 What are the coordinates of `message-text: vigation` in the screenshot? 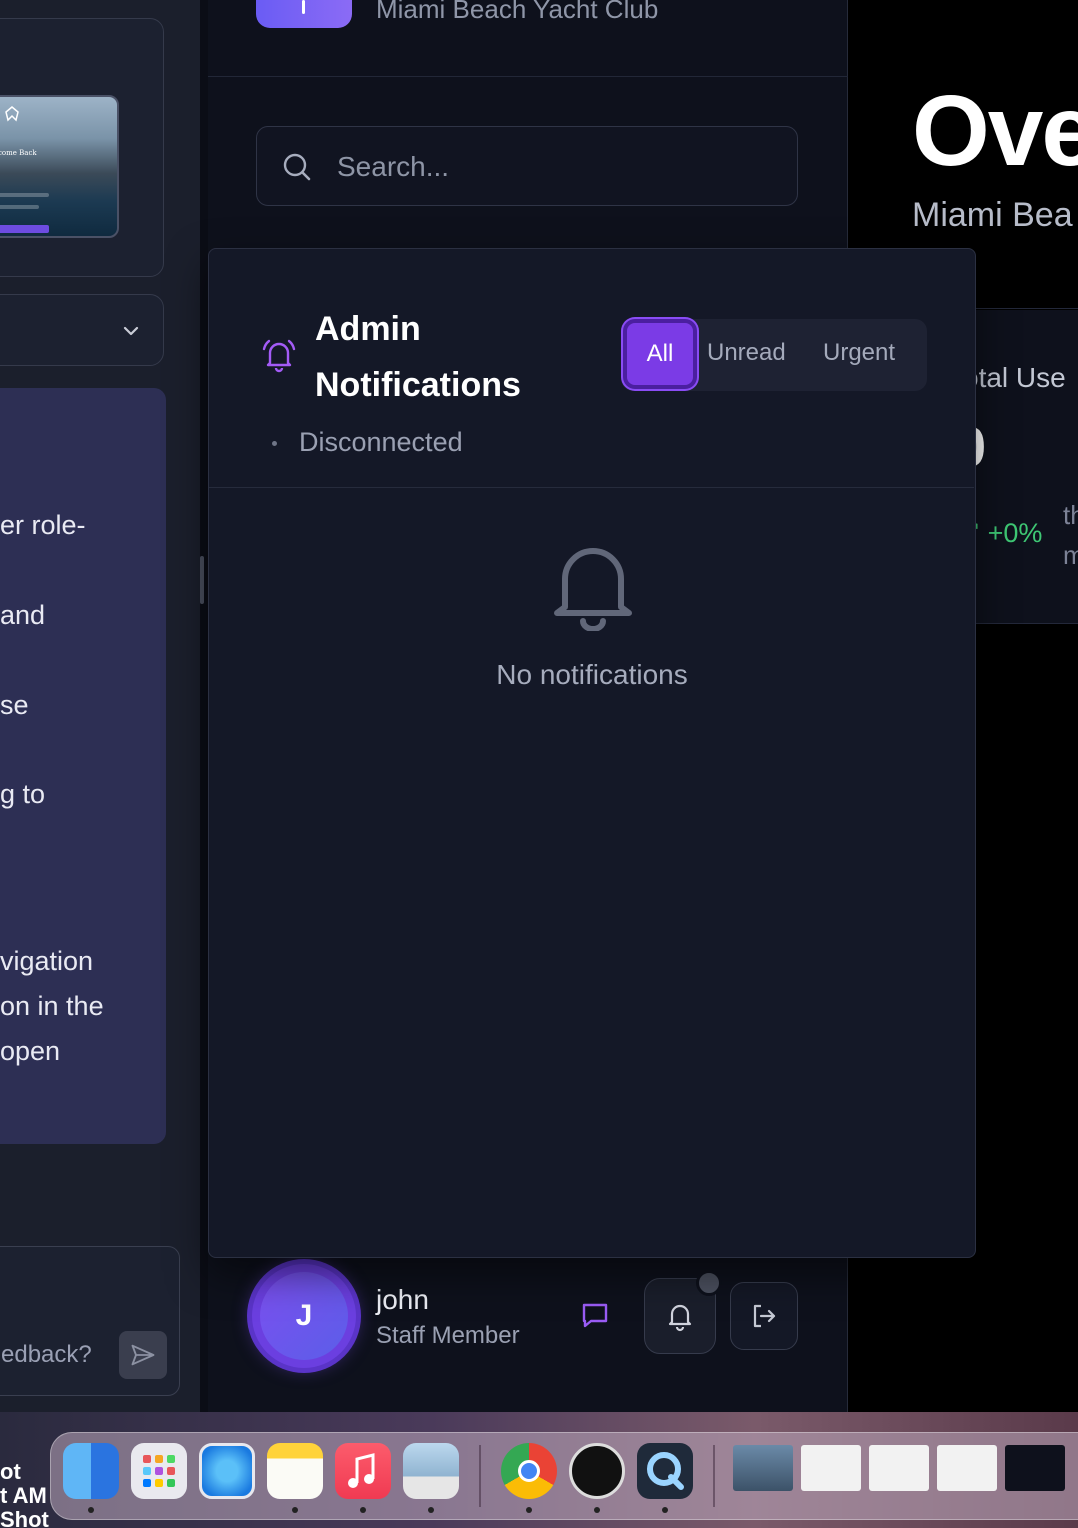 It's located at (47, 961).